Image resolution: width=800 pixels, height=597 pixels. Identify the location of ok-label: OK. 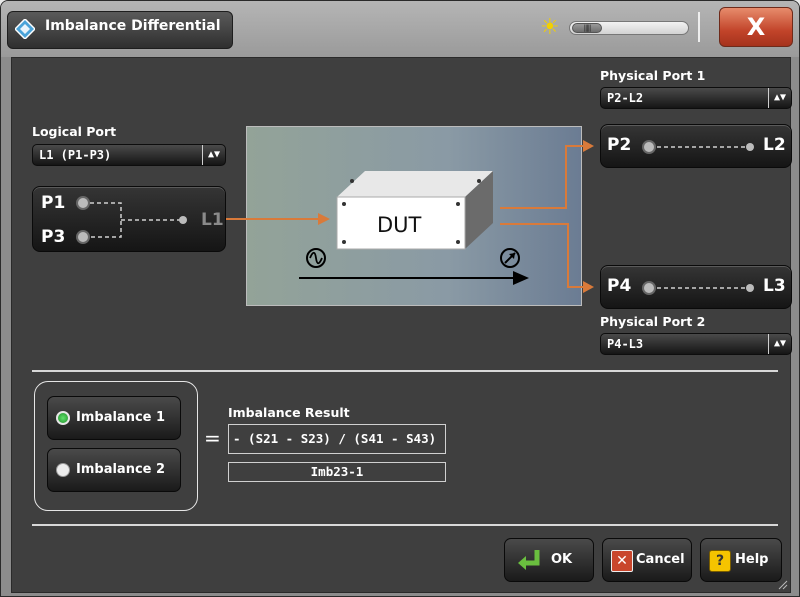
(562, 559).